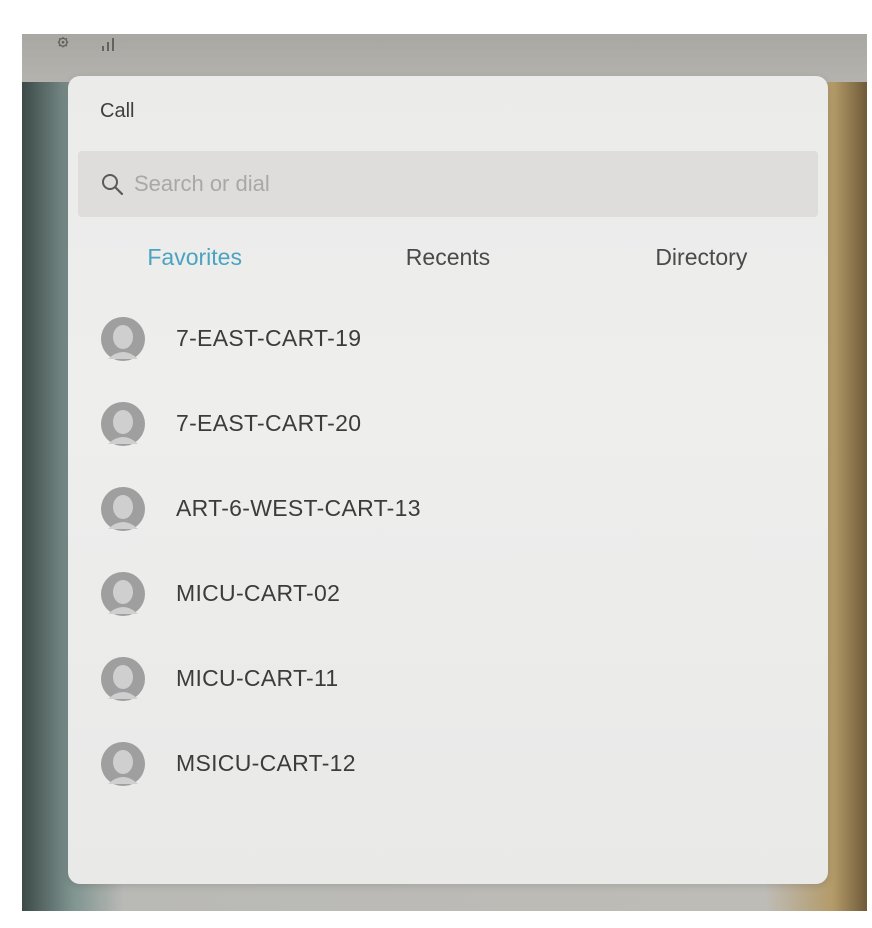 This screenshot has width=872, height=928. Describe the element at coordinates (83, 44) in the screenshot. I see `status-icons` at that location.